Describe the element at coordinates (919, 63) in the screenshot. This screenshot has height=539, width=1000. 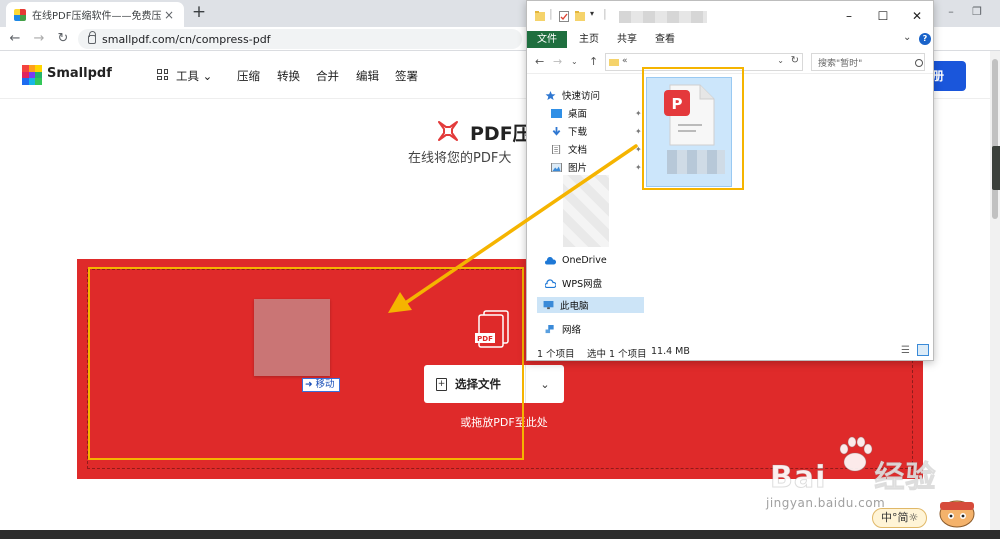
I see `explorer-search-icon` at that location.